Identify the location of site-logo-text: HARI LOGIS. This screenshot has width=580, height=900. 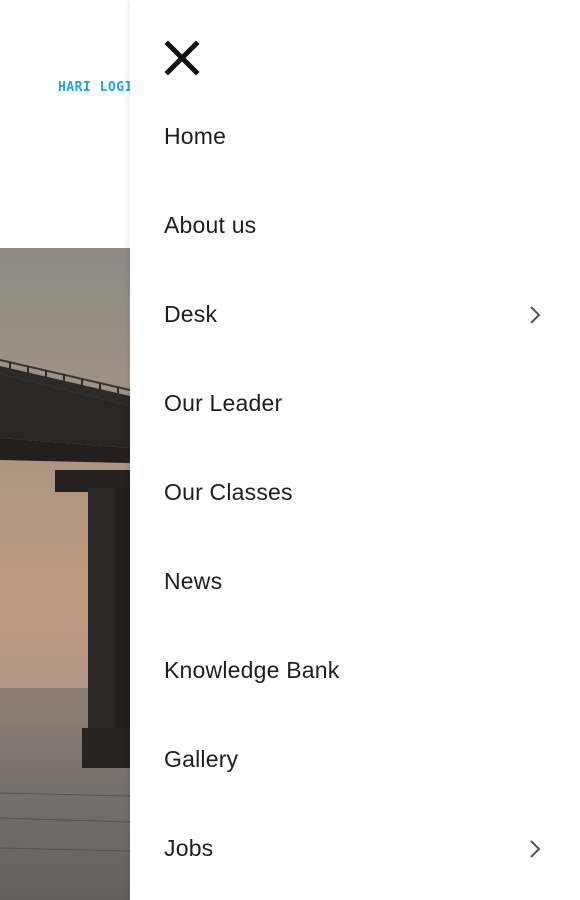
(94, 87).